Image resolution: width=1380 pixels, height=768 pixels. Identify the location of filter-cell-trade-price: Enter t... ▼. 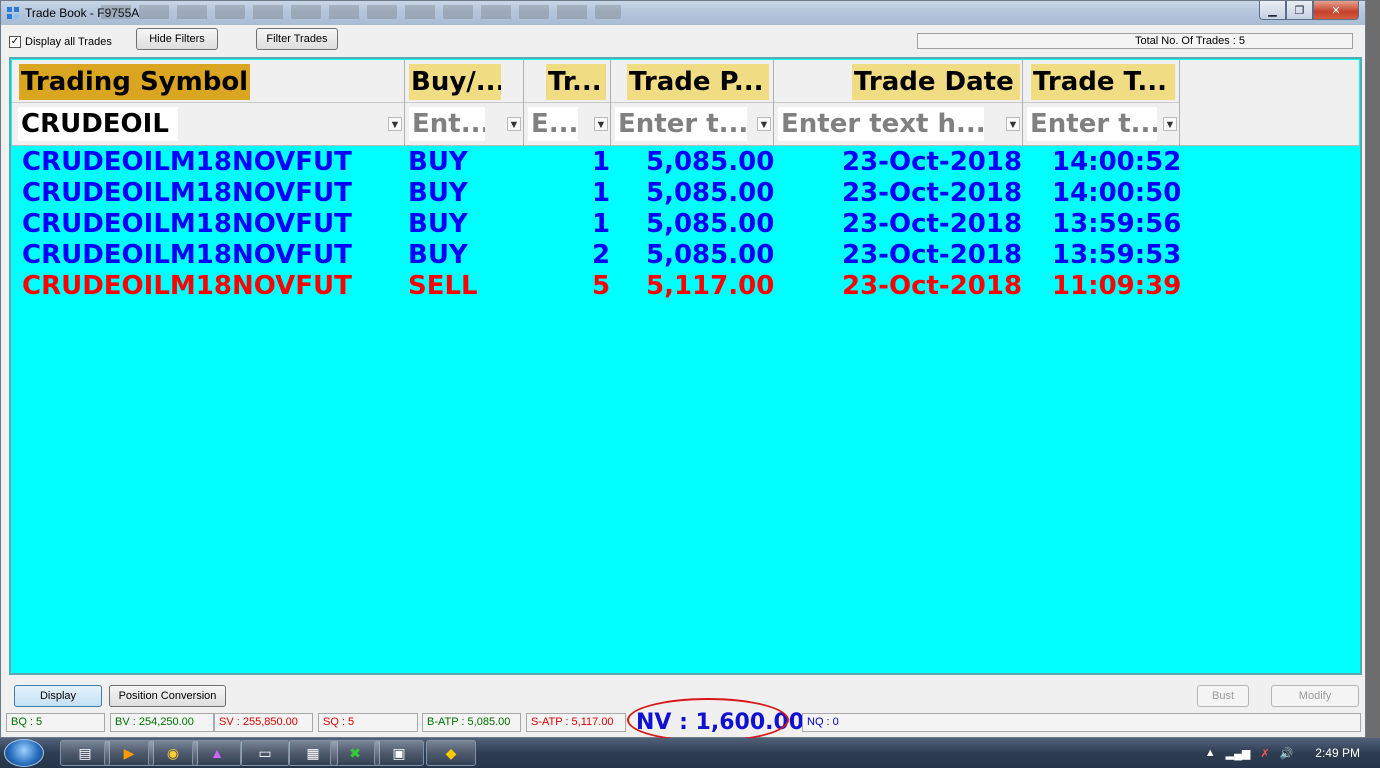
(692, 123).